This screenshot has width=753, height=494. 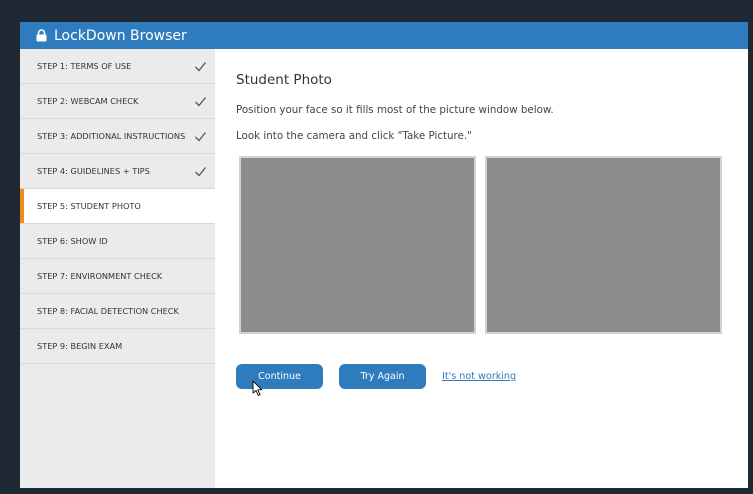 I want to click on step-label: STEP 5: STUDENT PHOTO, so click(x=89, y=206).